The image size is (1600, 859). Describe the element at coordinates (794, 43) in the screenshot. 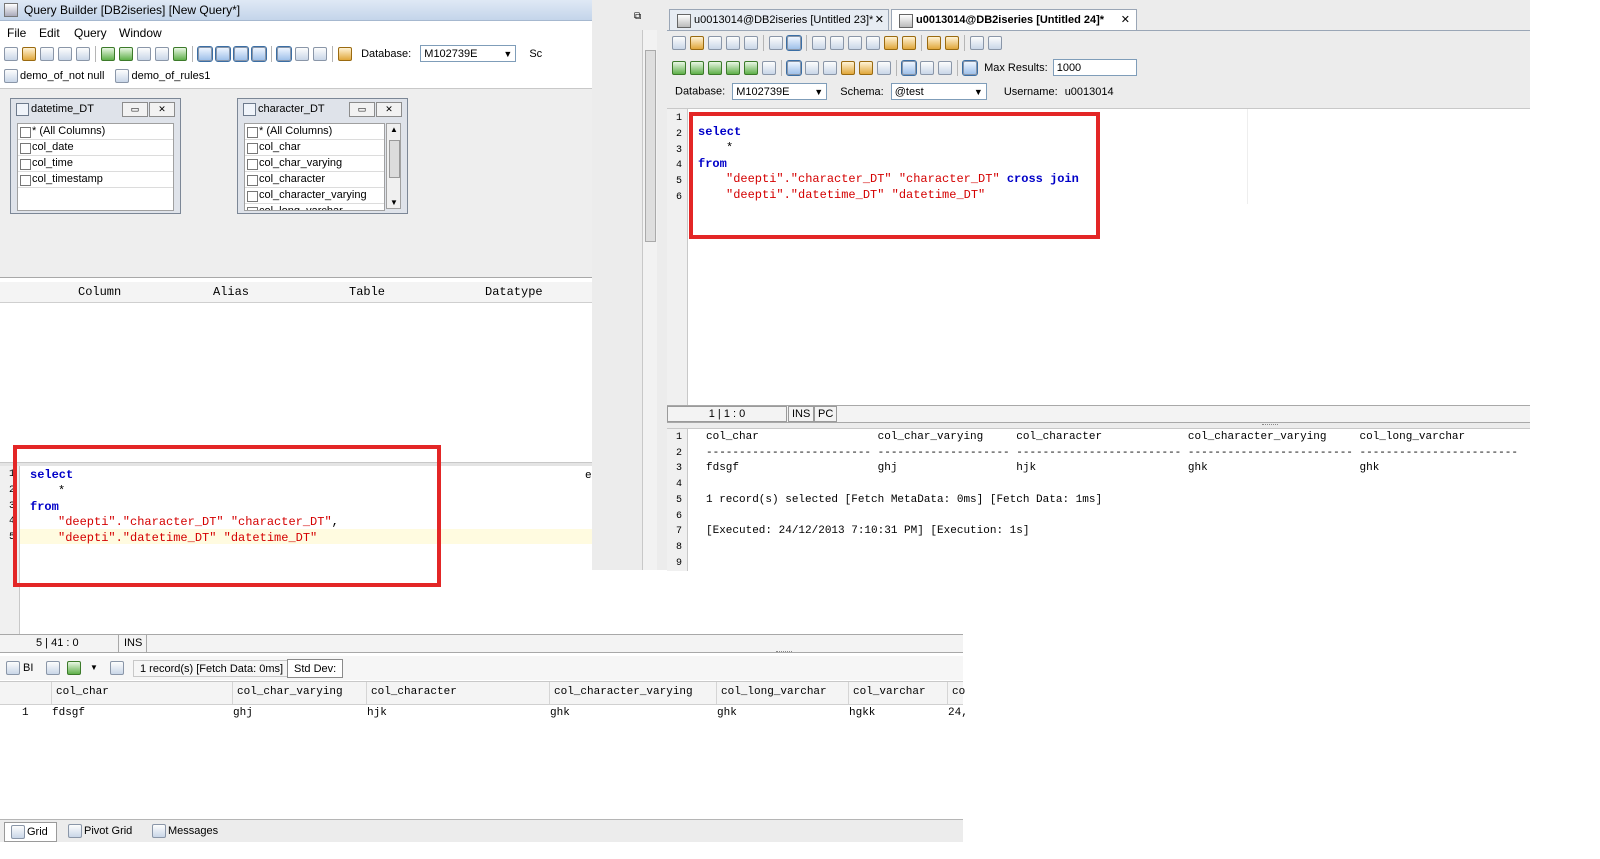

I see `page-setup-icon` at that location.